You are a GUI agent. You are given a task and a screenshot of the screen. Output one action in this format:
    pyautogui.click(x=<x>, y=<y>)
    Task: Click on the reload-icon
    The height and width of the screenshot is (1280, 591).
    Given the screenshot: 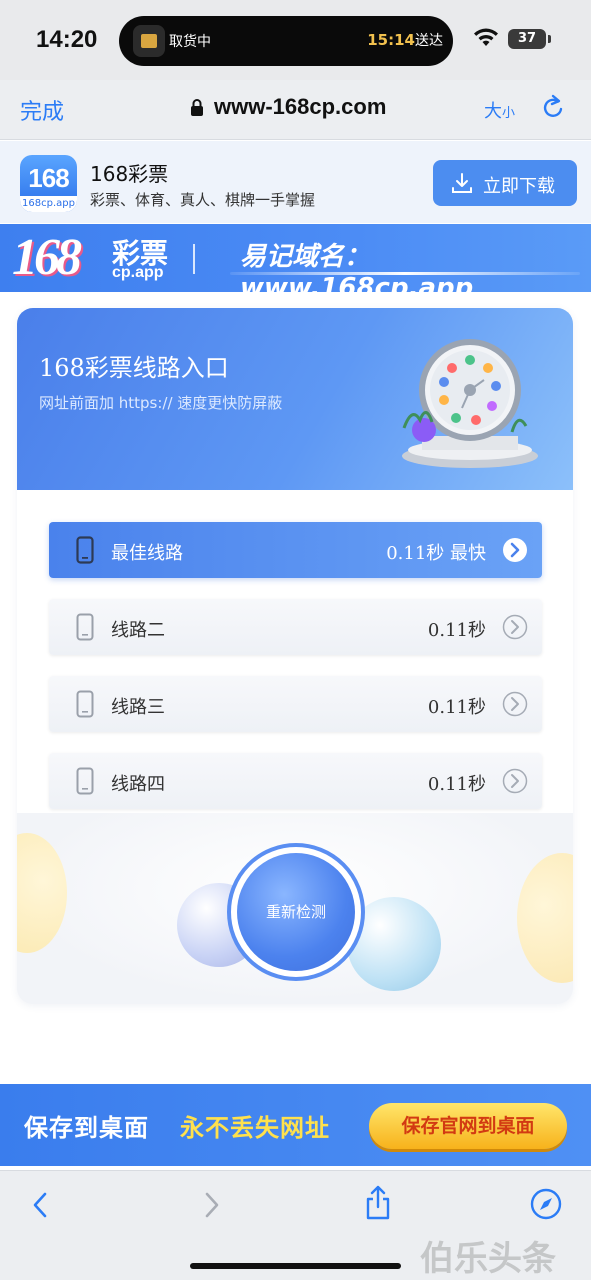 What is the action you would take?
    pyautogui.click(x=553, y=108)
    